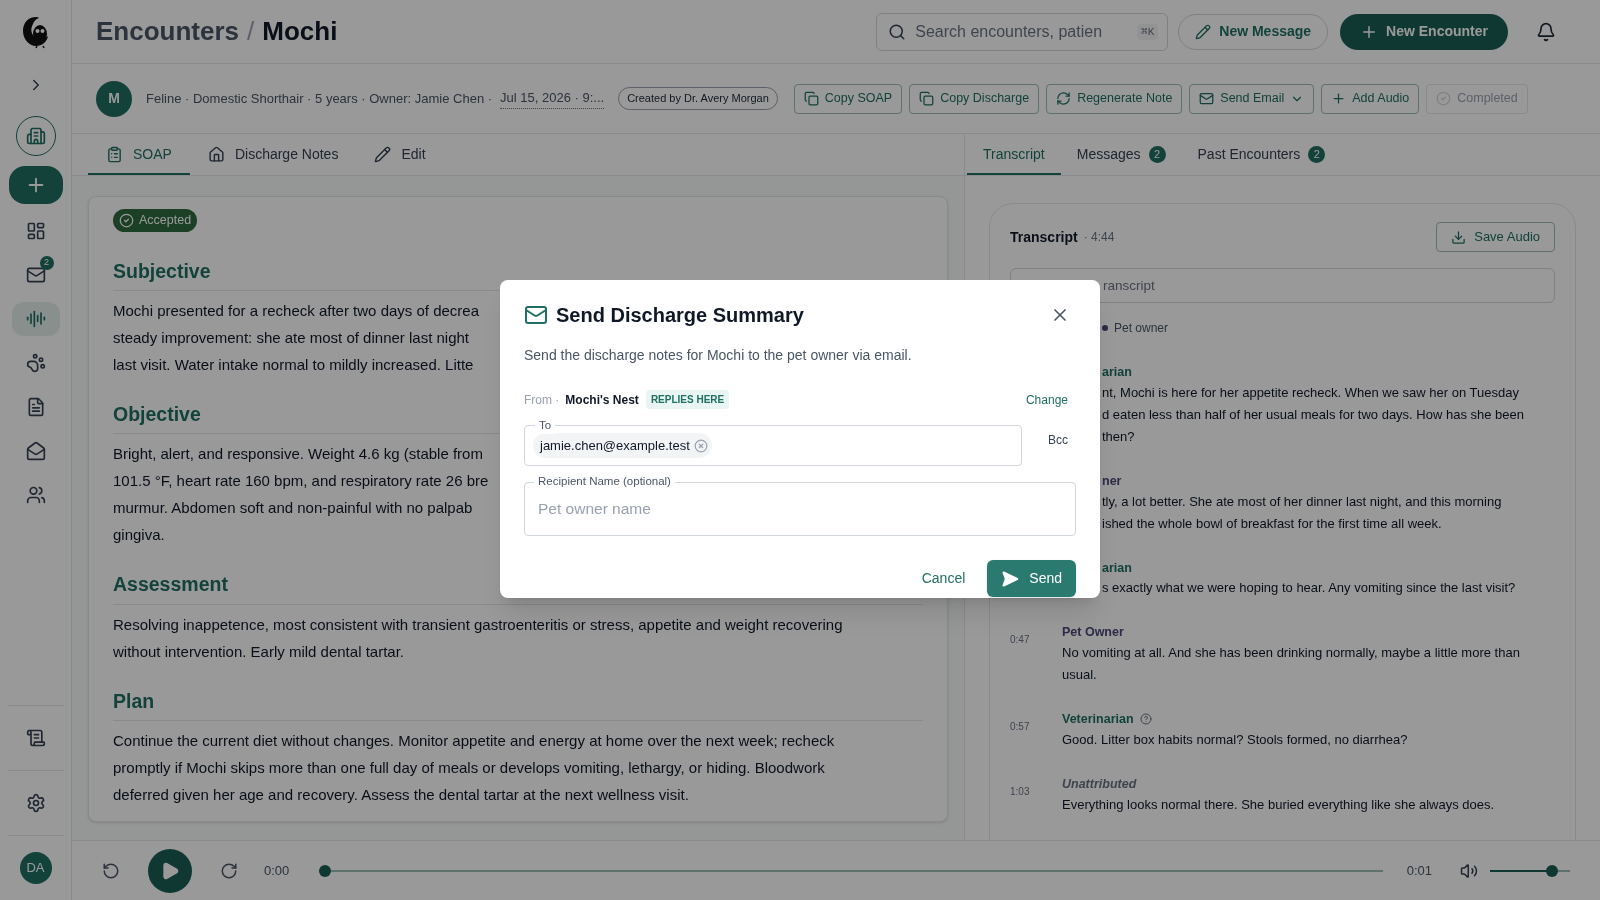 This screenshot has height=900, width=1600. Describe the element at coordinates (718, 355) in the screenshot. I see `dialog-description: Send the discharge notes for Mochi to the pet owner via email.` at that location.